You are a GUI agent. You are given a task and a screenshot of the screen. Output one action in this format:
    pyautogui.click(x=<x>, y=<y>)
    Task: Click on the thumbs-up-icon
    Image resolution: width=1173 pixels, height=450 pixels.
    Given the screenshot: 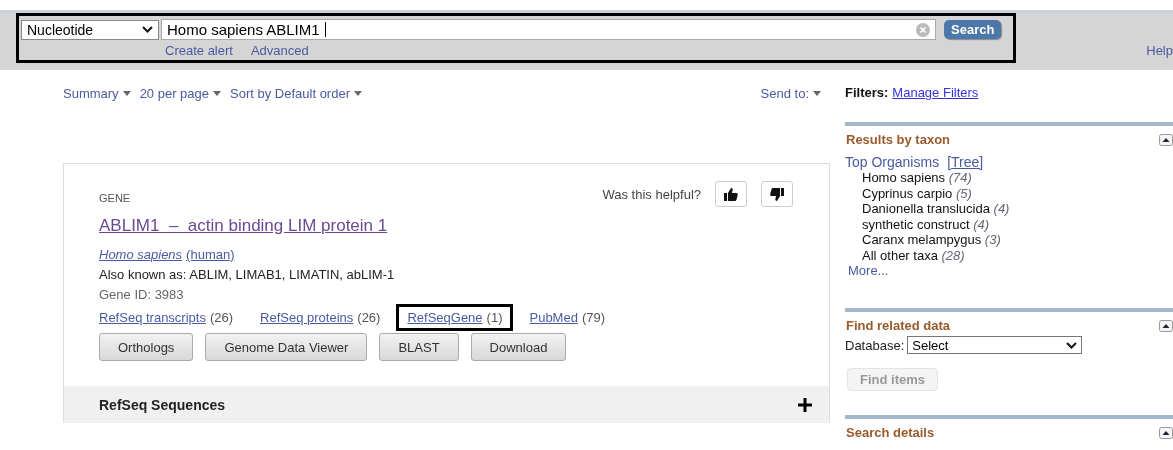 What is the action you would take?
    pyautogui.click(x=731, y=194)
    